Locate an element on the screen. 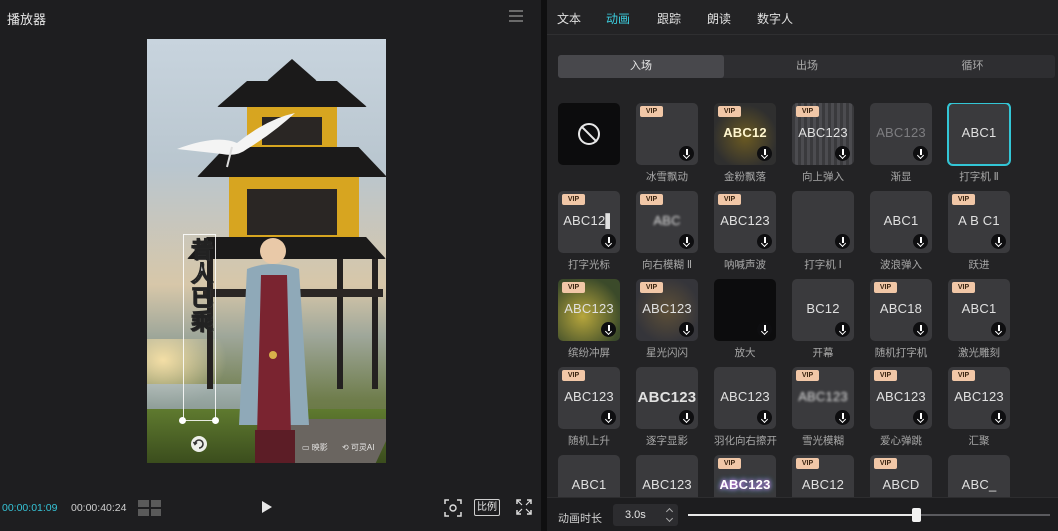  animation-item: ABC1 打字机 Ⅱ is located at coordinates (979, 143).